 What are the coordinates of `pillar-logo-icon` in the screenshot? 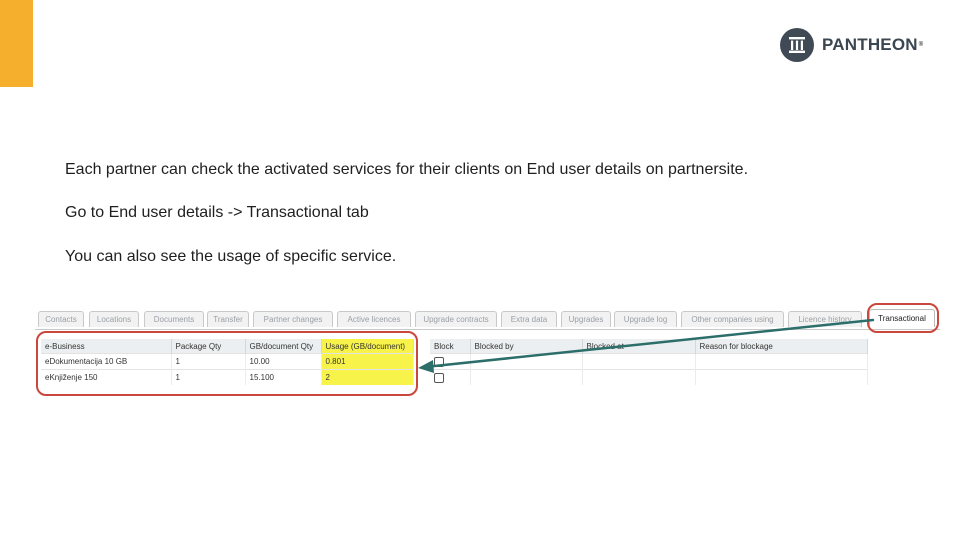 It's located at (797, 45).